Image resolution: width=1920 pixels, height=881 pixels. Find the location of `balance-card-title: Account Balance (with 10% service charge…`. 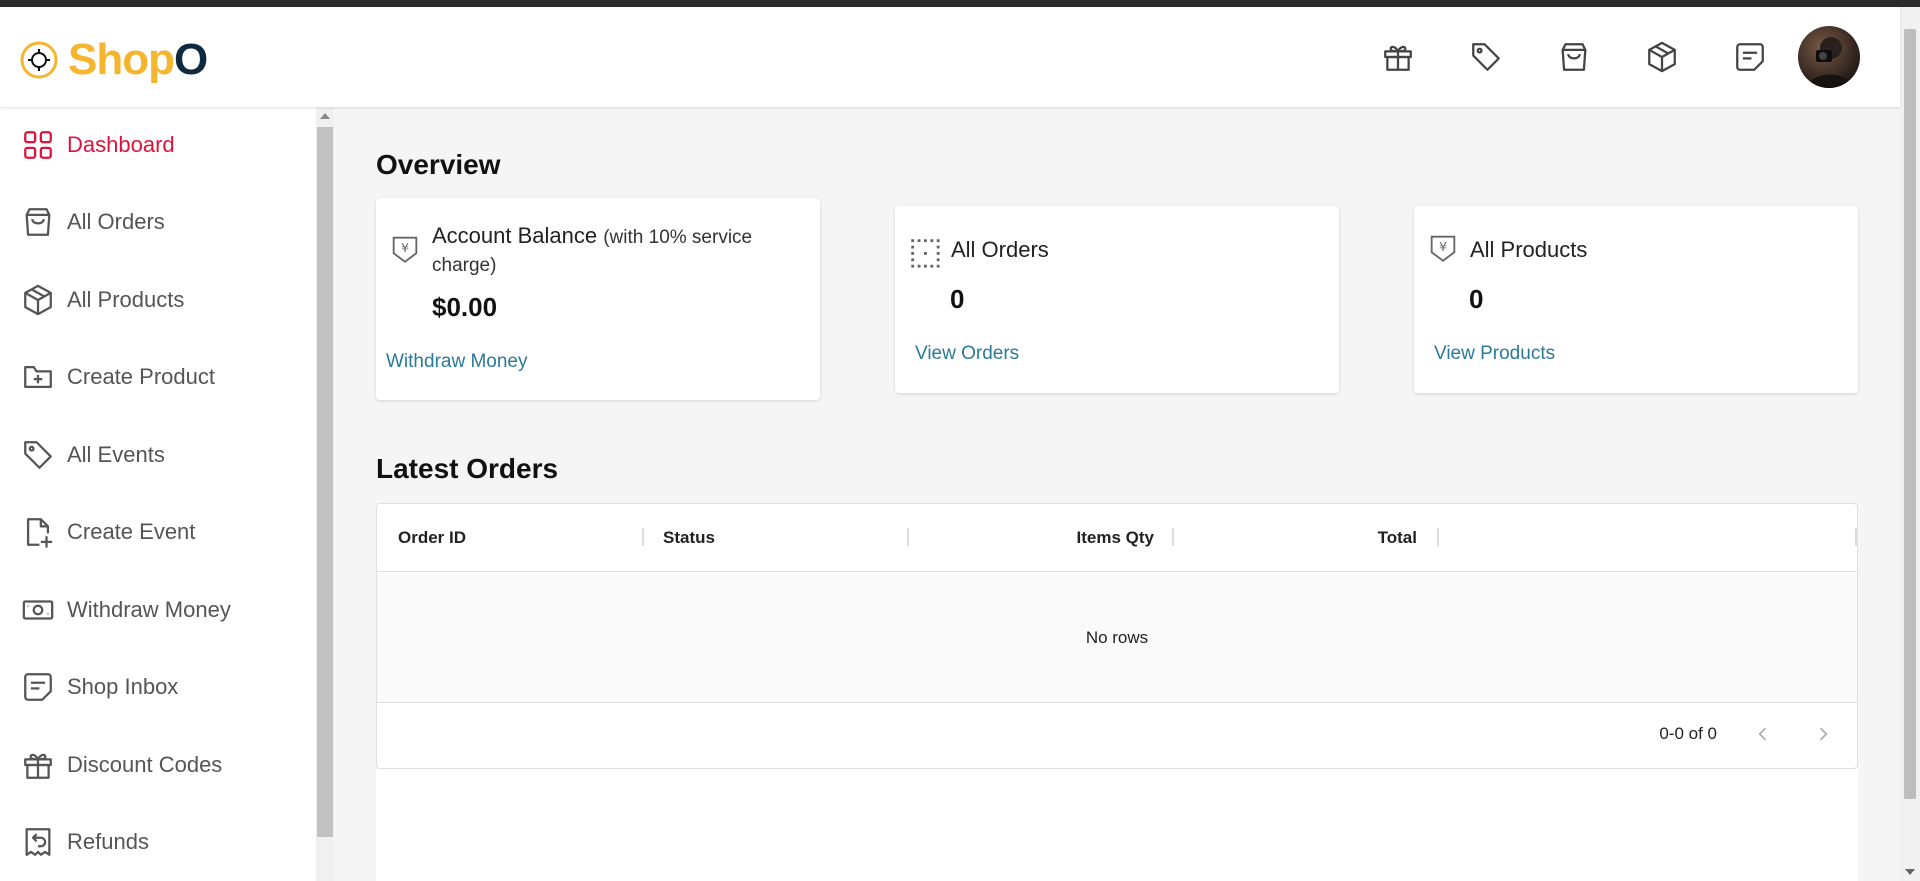

balance-card-title: Account Balance (with 10% service charge… is located at coordinates (617, 251).